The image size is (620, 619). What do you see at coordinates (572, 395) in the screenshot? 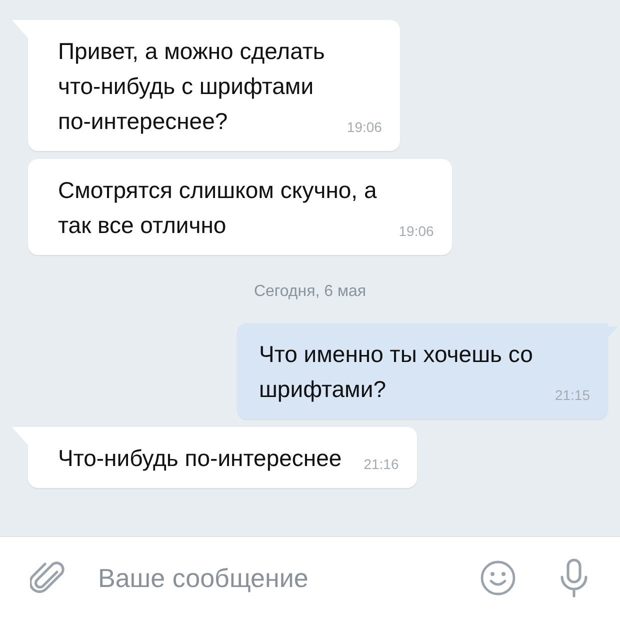
I see `message-time: 21:15` at bounding box center [572, 395].